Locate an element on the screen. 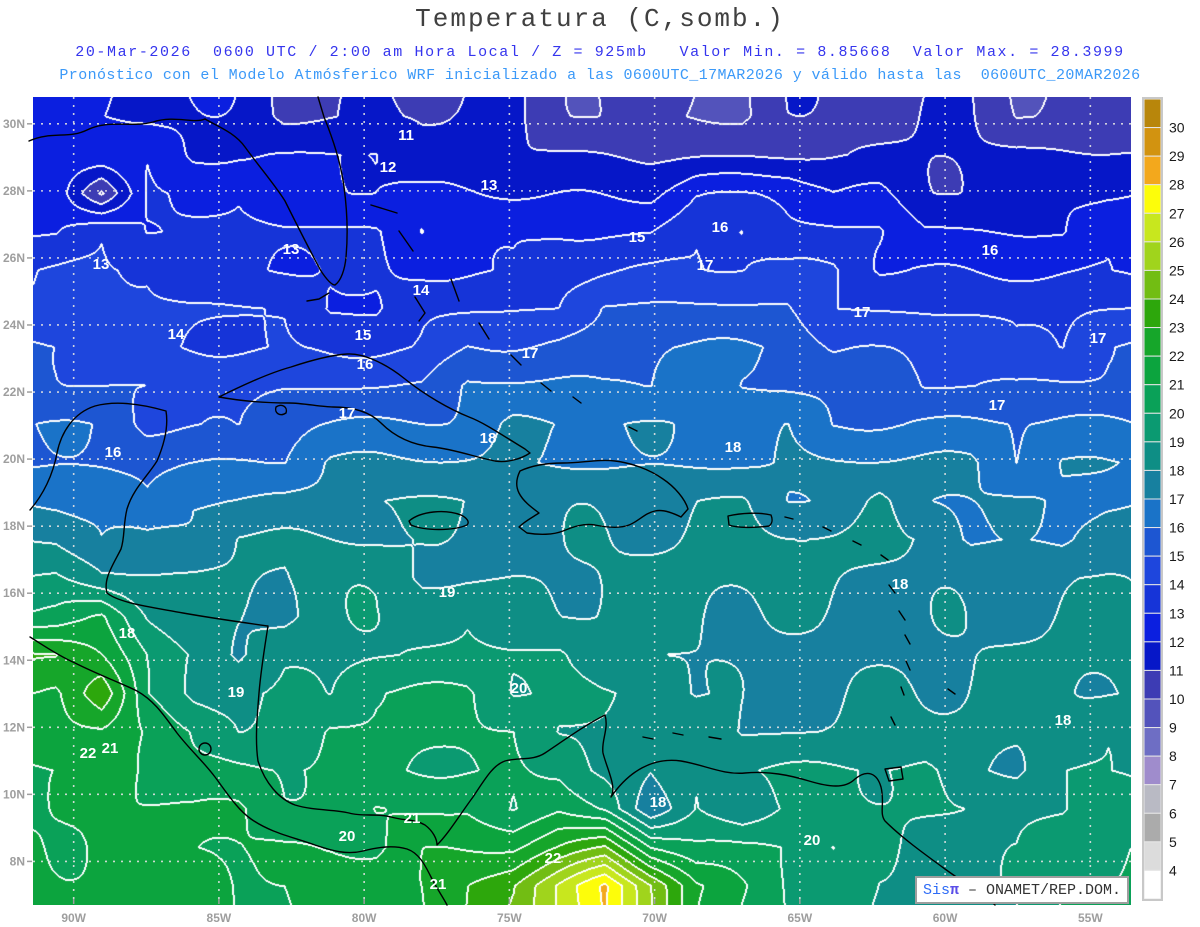 This screenshot has width=1200, height=927. colorbar-tick-label: 26 is located at coordinates (1177, 242).